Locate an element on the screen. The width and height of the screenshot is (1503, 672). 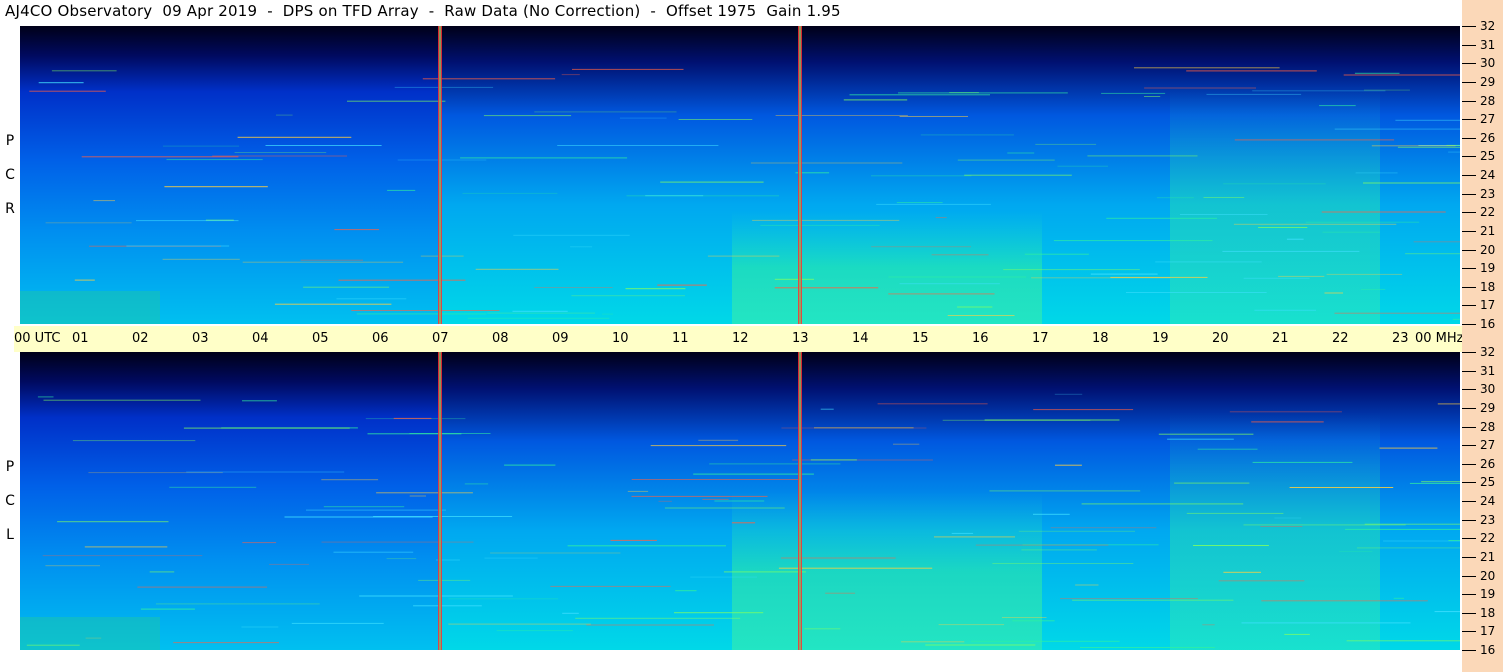
freq-label-rcp-20: 20 is located at coordinates (1488, 249).